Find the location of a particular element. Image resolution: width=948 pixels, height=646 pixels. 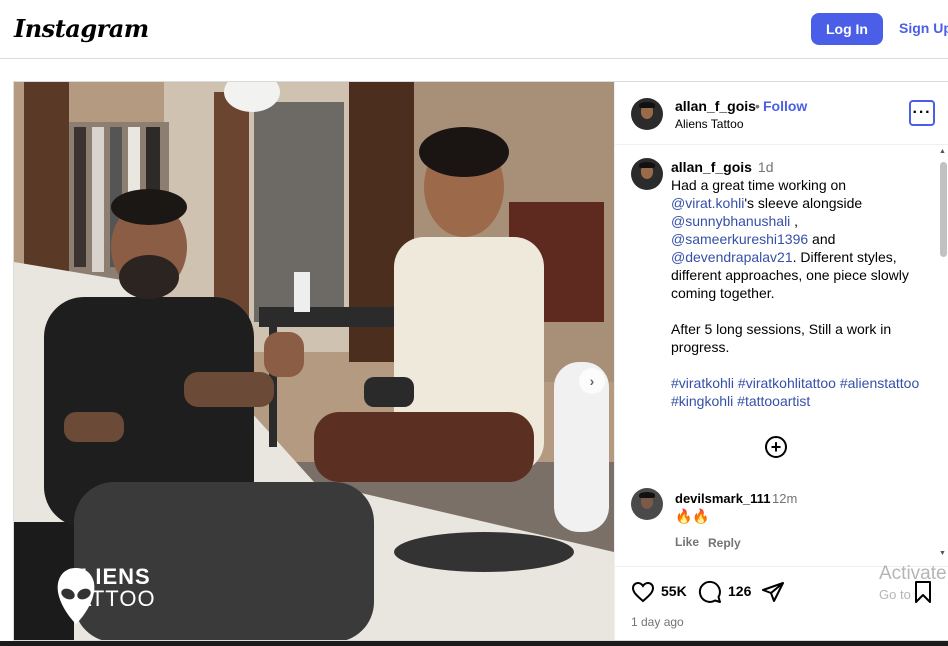

heart-icon is located at coordinates (643, 592).